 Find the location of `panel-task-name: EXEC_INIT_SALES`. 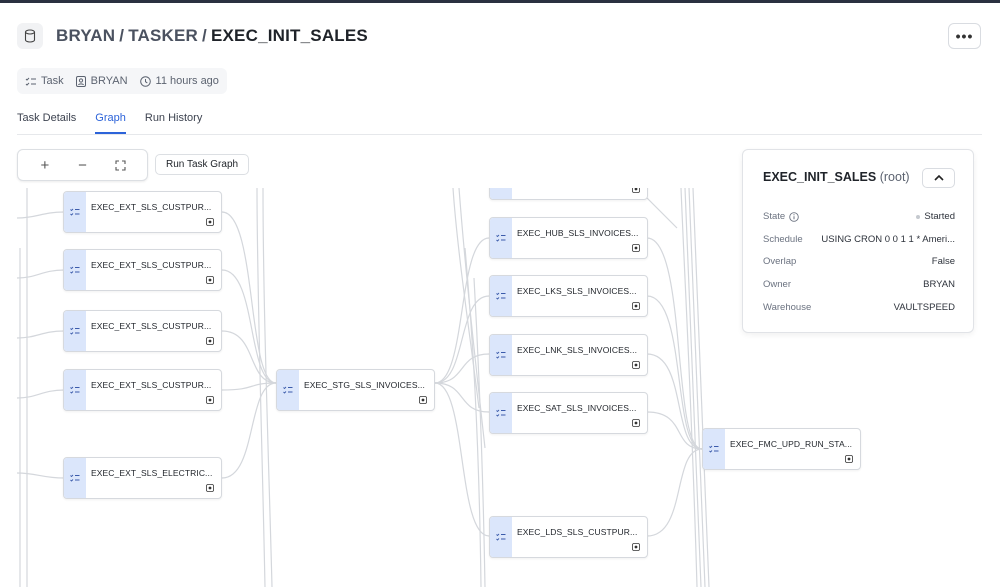

panel-task-name: EXEC_INIT_SALES is located at coordinates (820, 177).